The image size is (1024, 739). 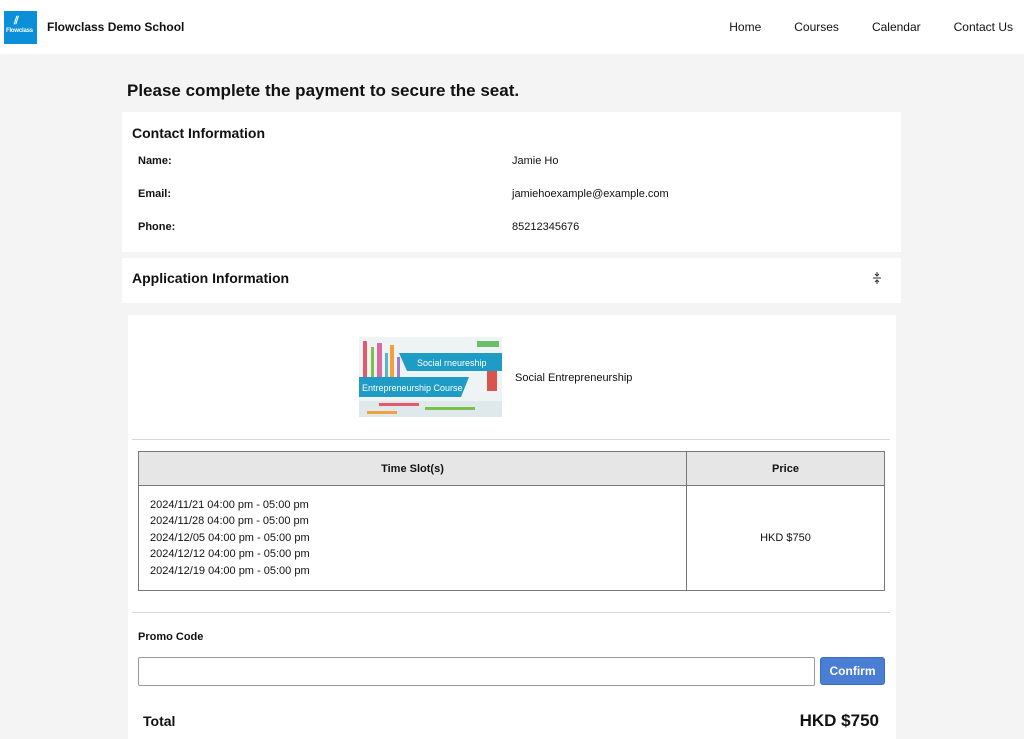 What do you see at coordinates (816, 27) in the screenshot?
I see `nav-courses: Courses` at bounding box center [816, 27].